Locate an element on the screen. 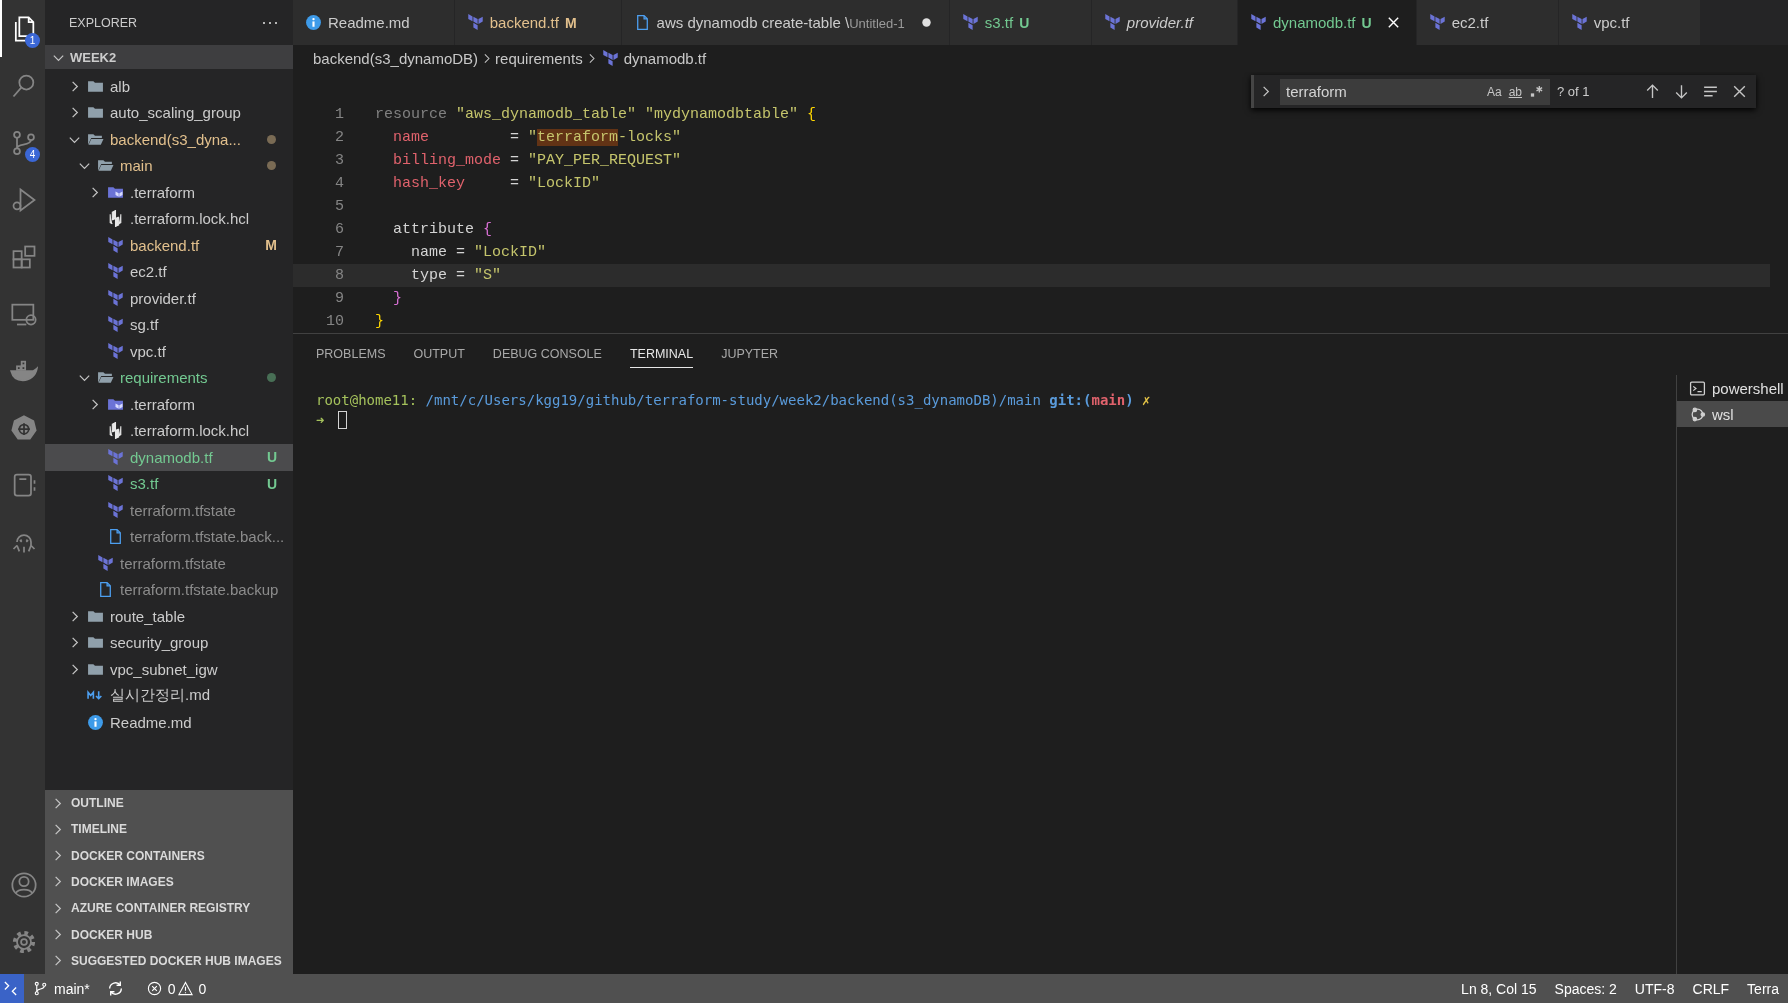 This screenshot has width=1788, height=1003. remote-button is located at coordinates (12, 988).